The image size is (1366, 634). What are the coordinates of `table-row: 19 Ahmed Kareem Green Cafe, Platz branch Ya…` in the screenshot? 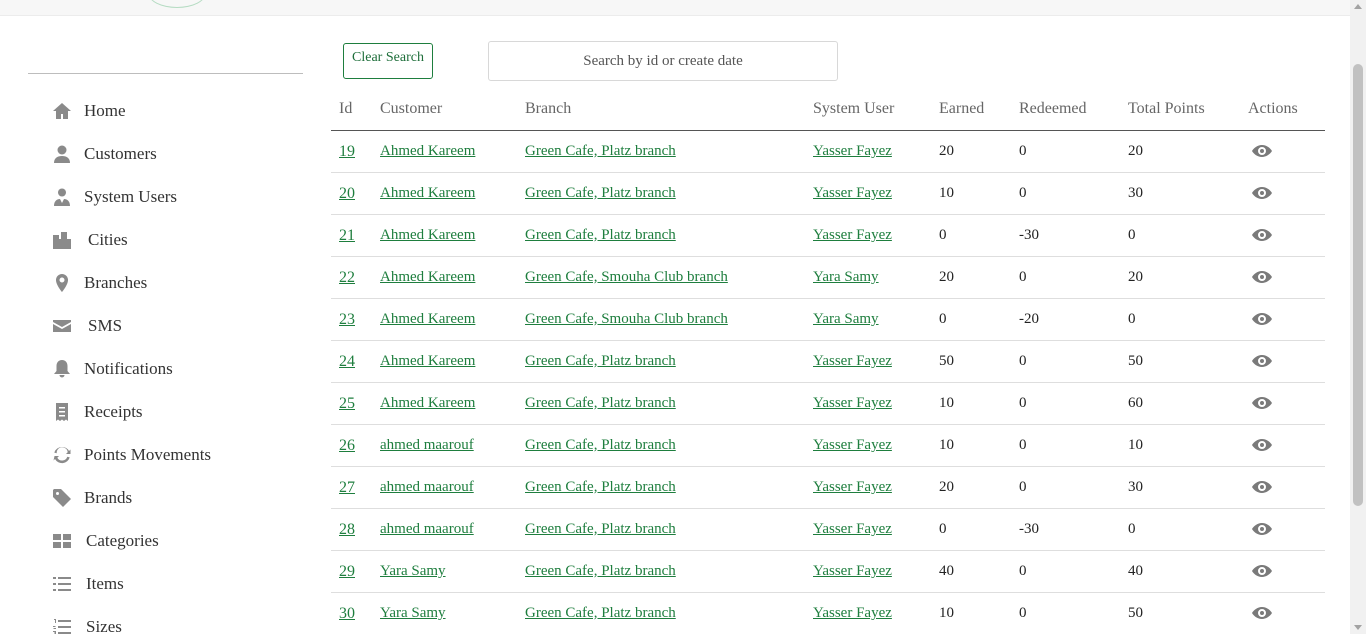 It's located at (828, 152).